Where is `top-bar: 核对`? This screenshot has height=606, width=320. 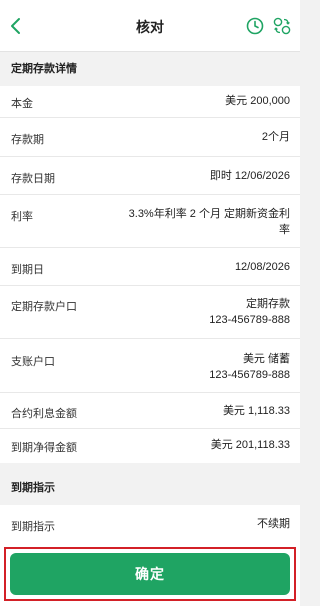
top-bar: 核对 is located at coordinates (150, 26).